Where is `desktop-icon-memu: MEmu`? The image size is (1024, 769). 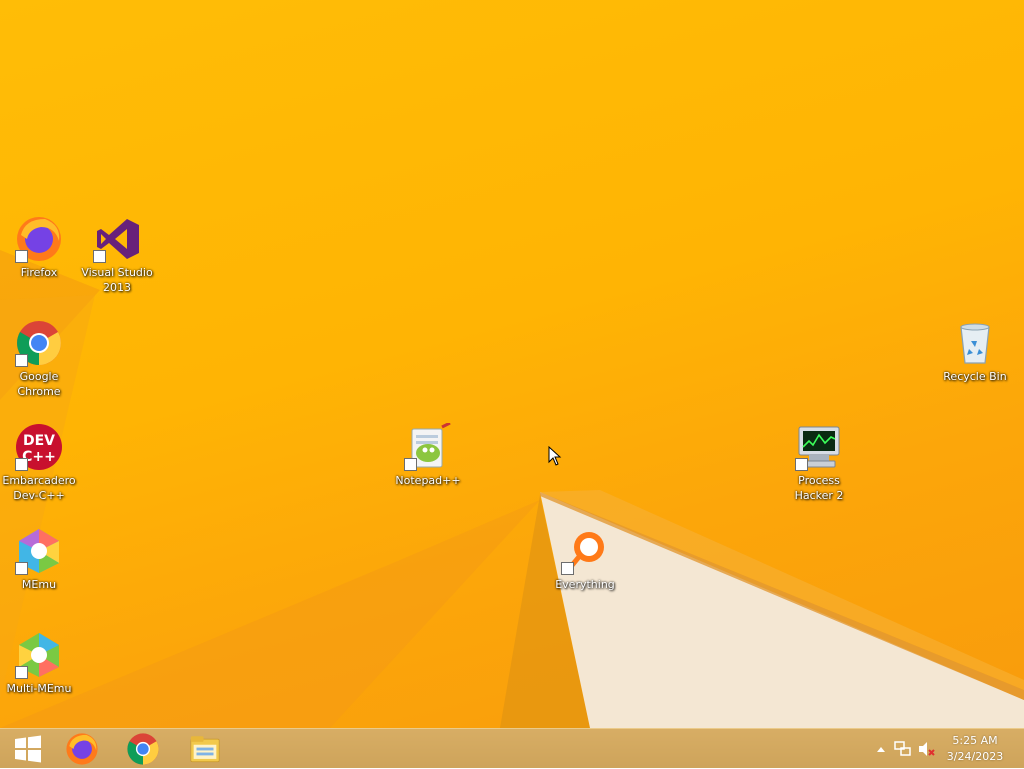 desktop-icon-memu: MEmu is located at coordinates (39, 559).